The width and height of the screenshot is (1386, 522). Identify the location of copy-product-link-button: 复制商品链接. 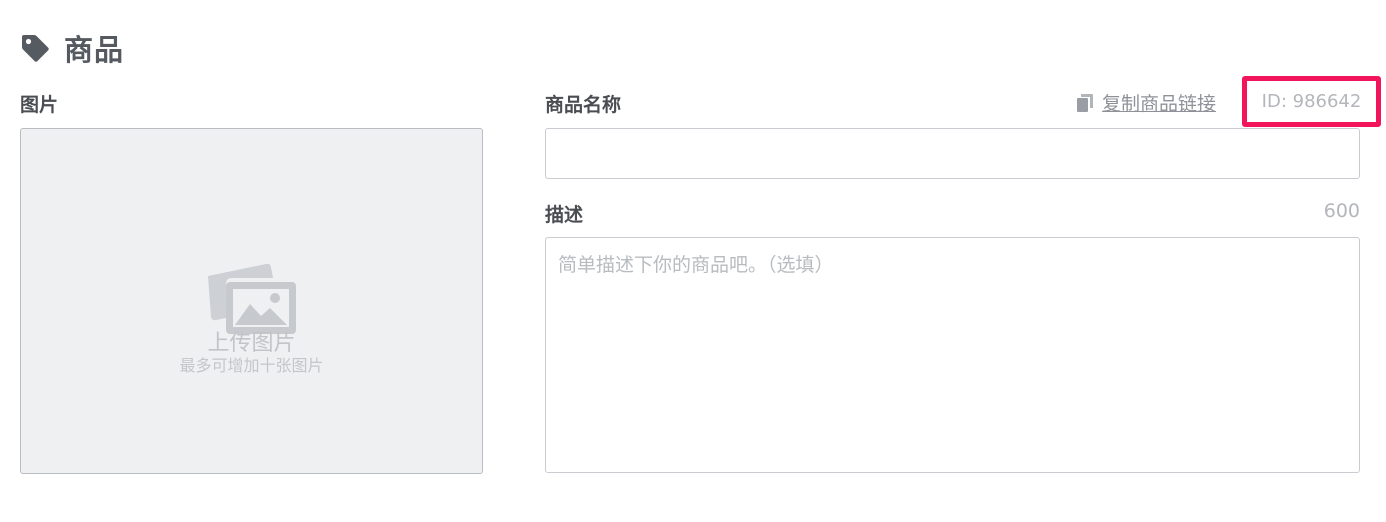
(1146, 102).